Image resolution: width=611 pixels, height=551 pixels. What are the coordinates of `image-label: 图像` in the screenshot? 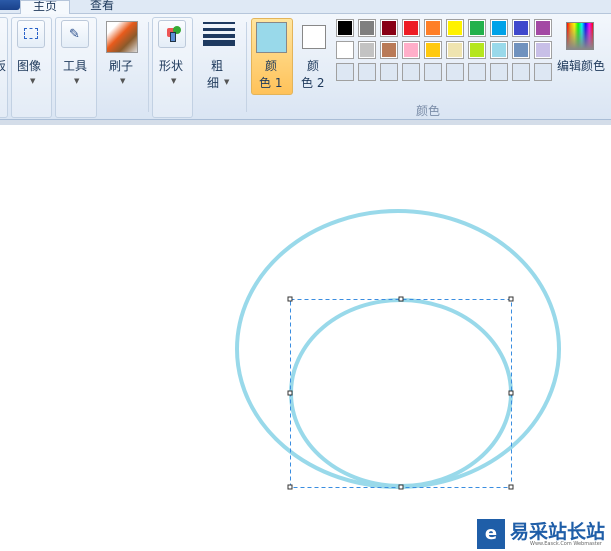 It's located at (29, 66).